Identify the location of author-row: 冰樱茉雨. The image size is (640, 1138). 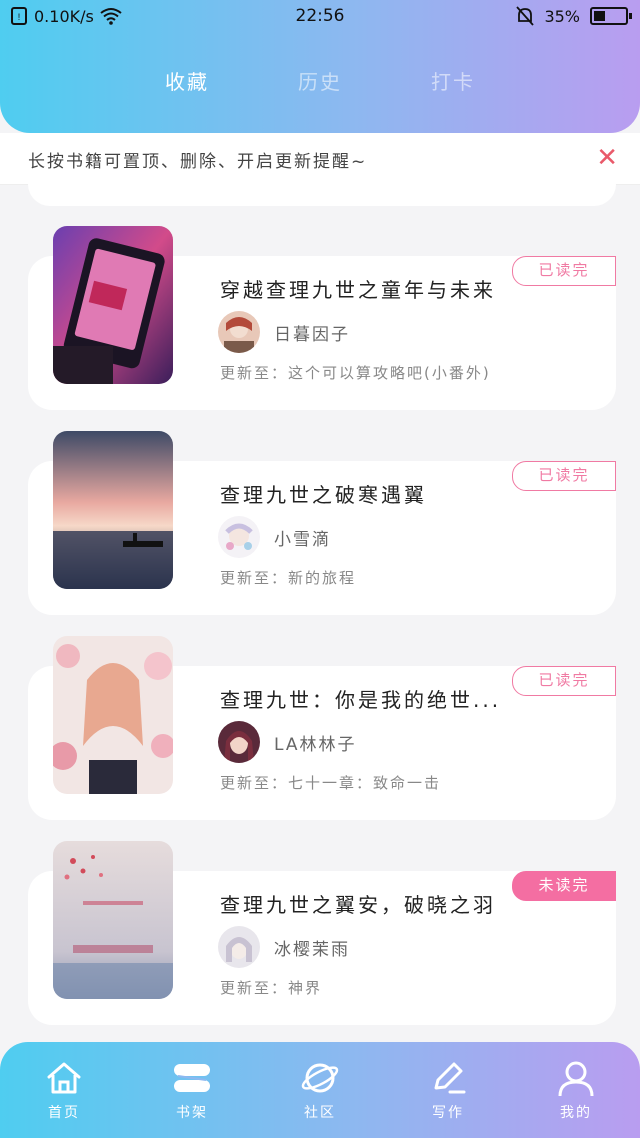
(284, 947).